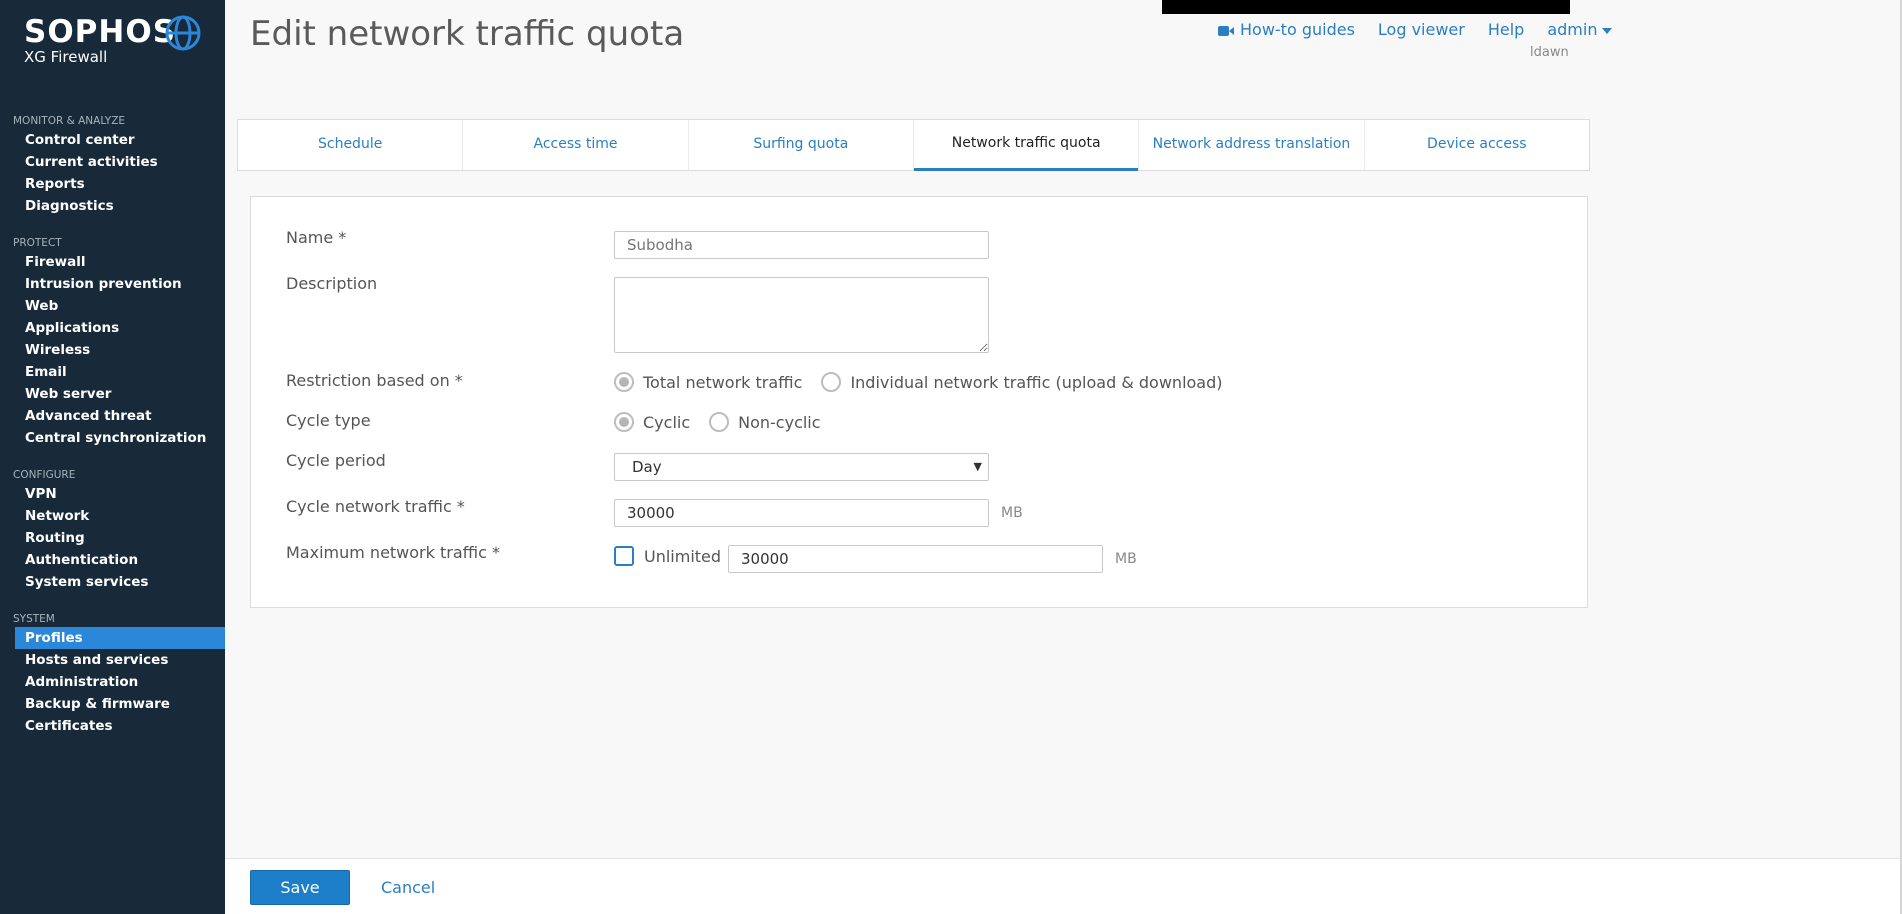  What do you see at coordinates (112, 140) in the screenshot?
I see `sidebar-item-control-center: Control center` at bounding box center [112, 140].